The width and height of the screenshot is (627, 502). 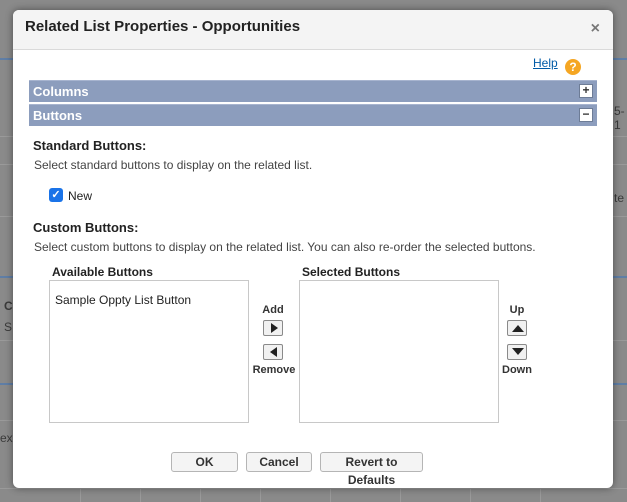 I want to click on close-icon: ×, so click(x=595, y=29).